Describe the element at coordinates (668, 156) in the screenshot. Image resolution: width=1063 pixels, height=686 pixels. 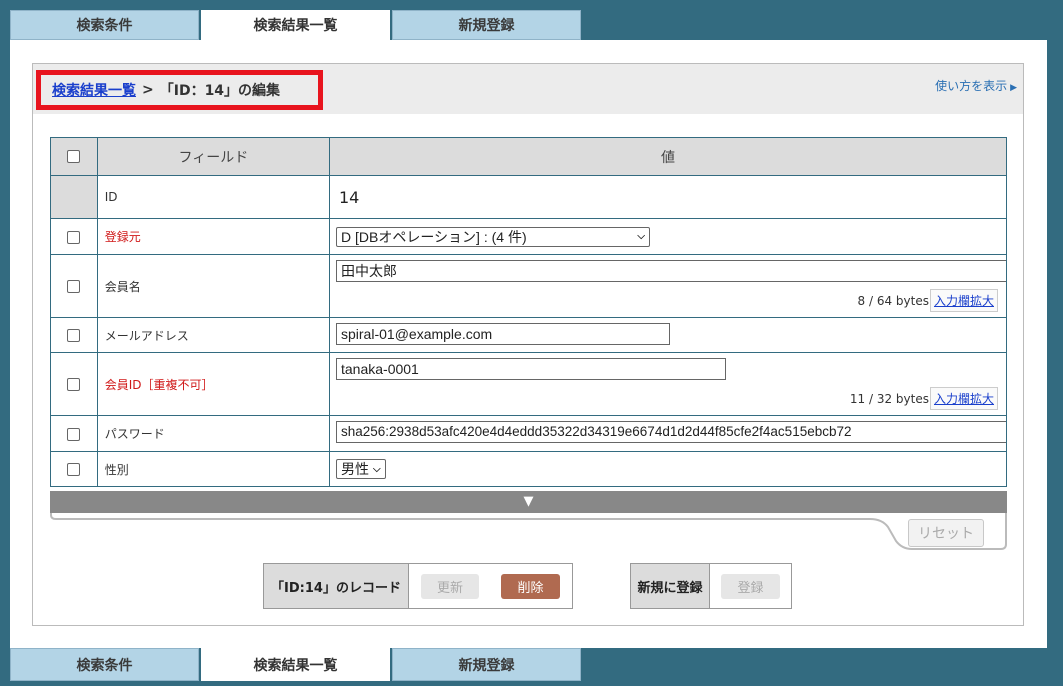
I see `value-column-header: 値` at that location.